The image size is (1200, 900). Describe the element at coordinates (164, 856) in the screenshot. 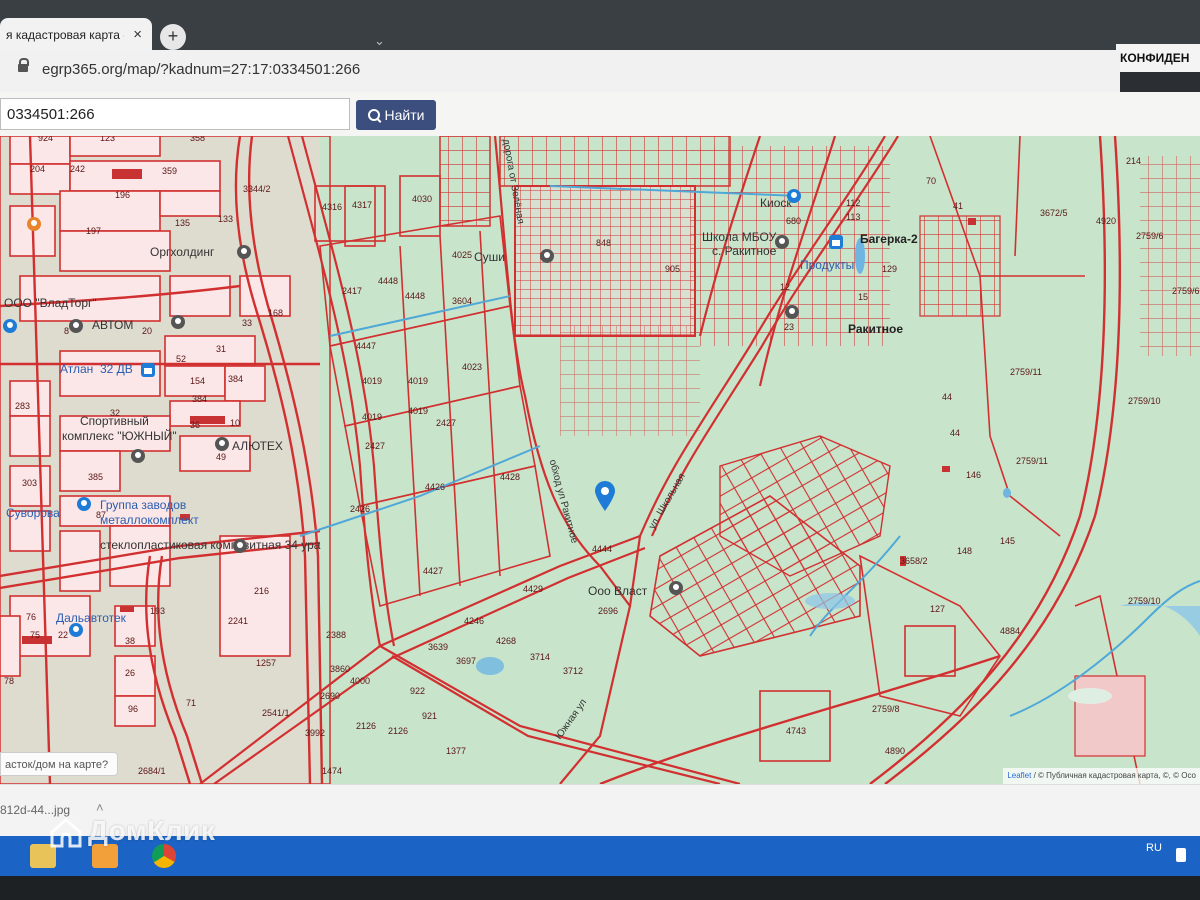

I see `chrome-icon` at that location.